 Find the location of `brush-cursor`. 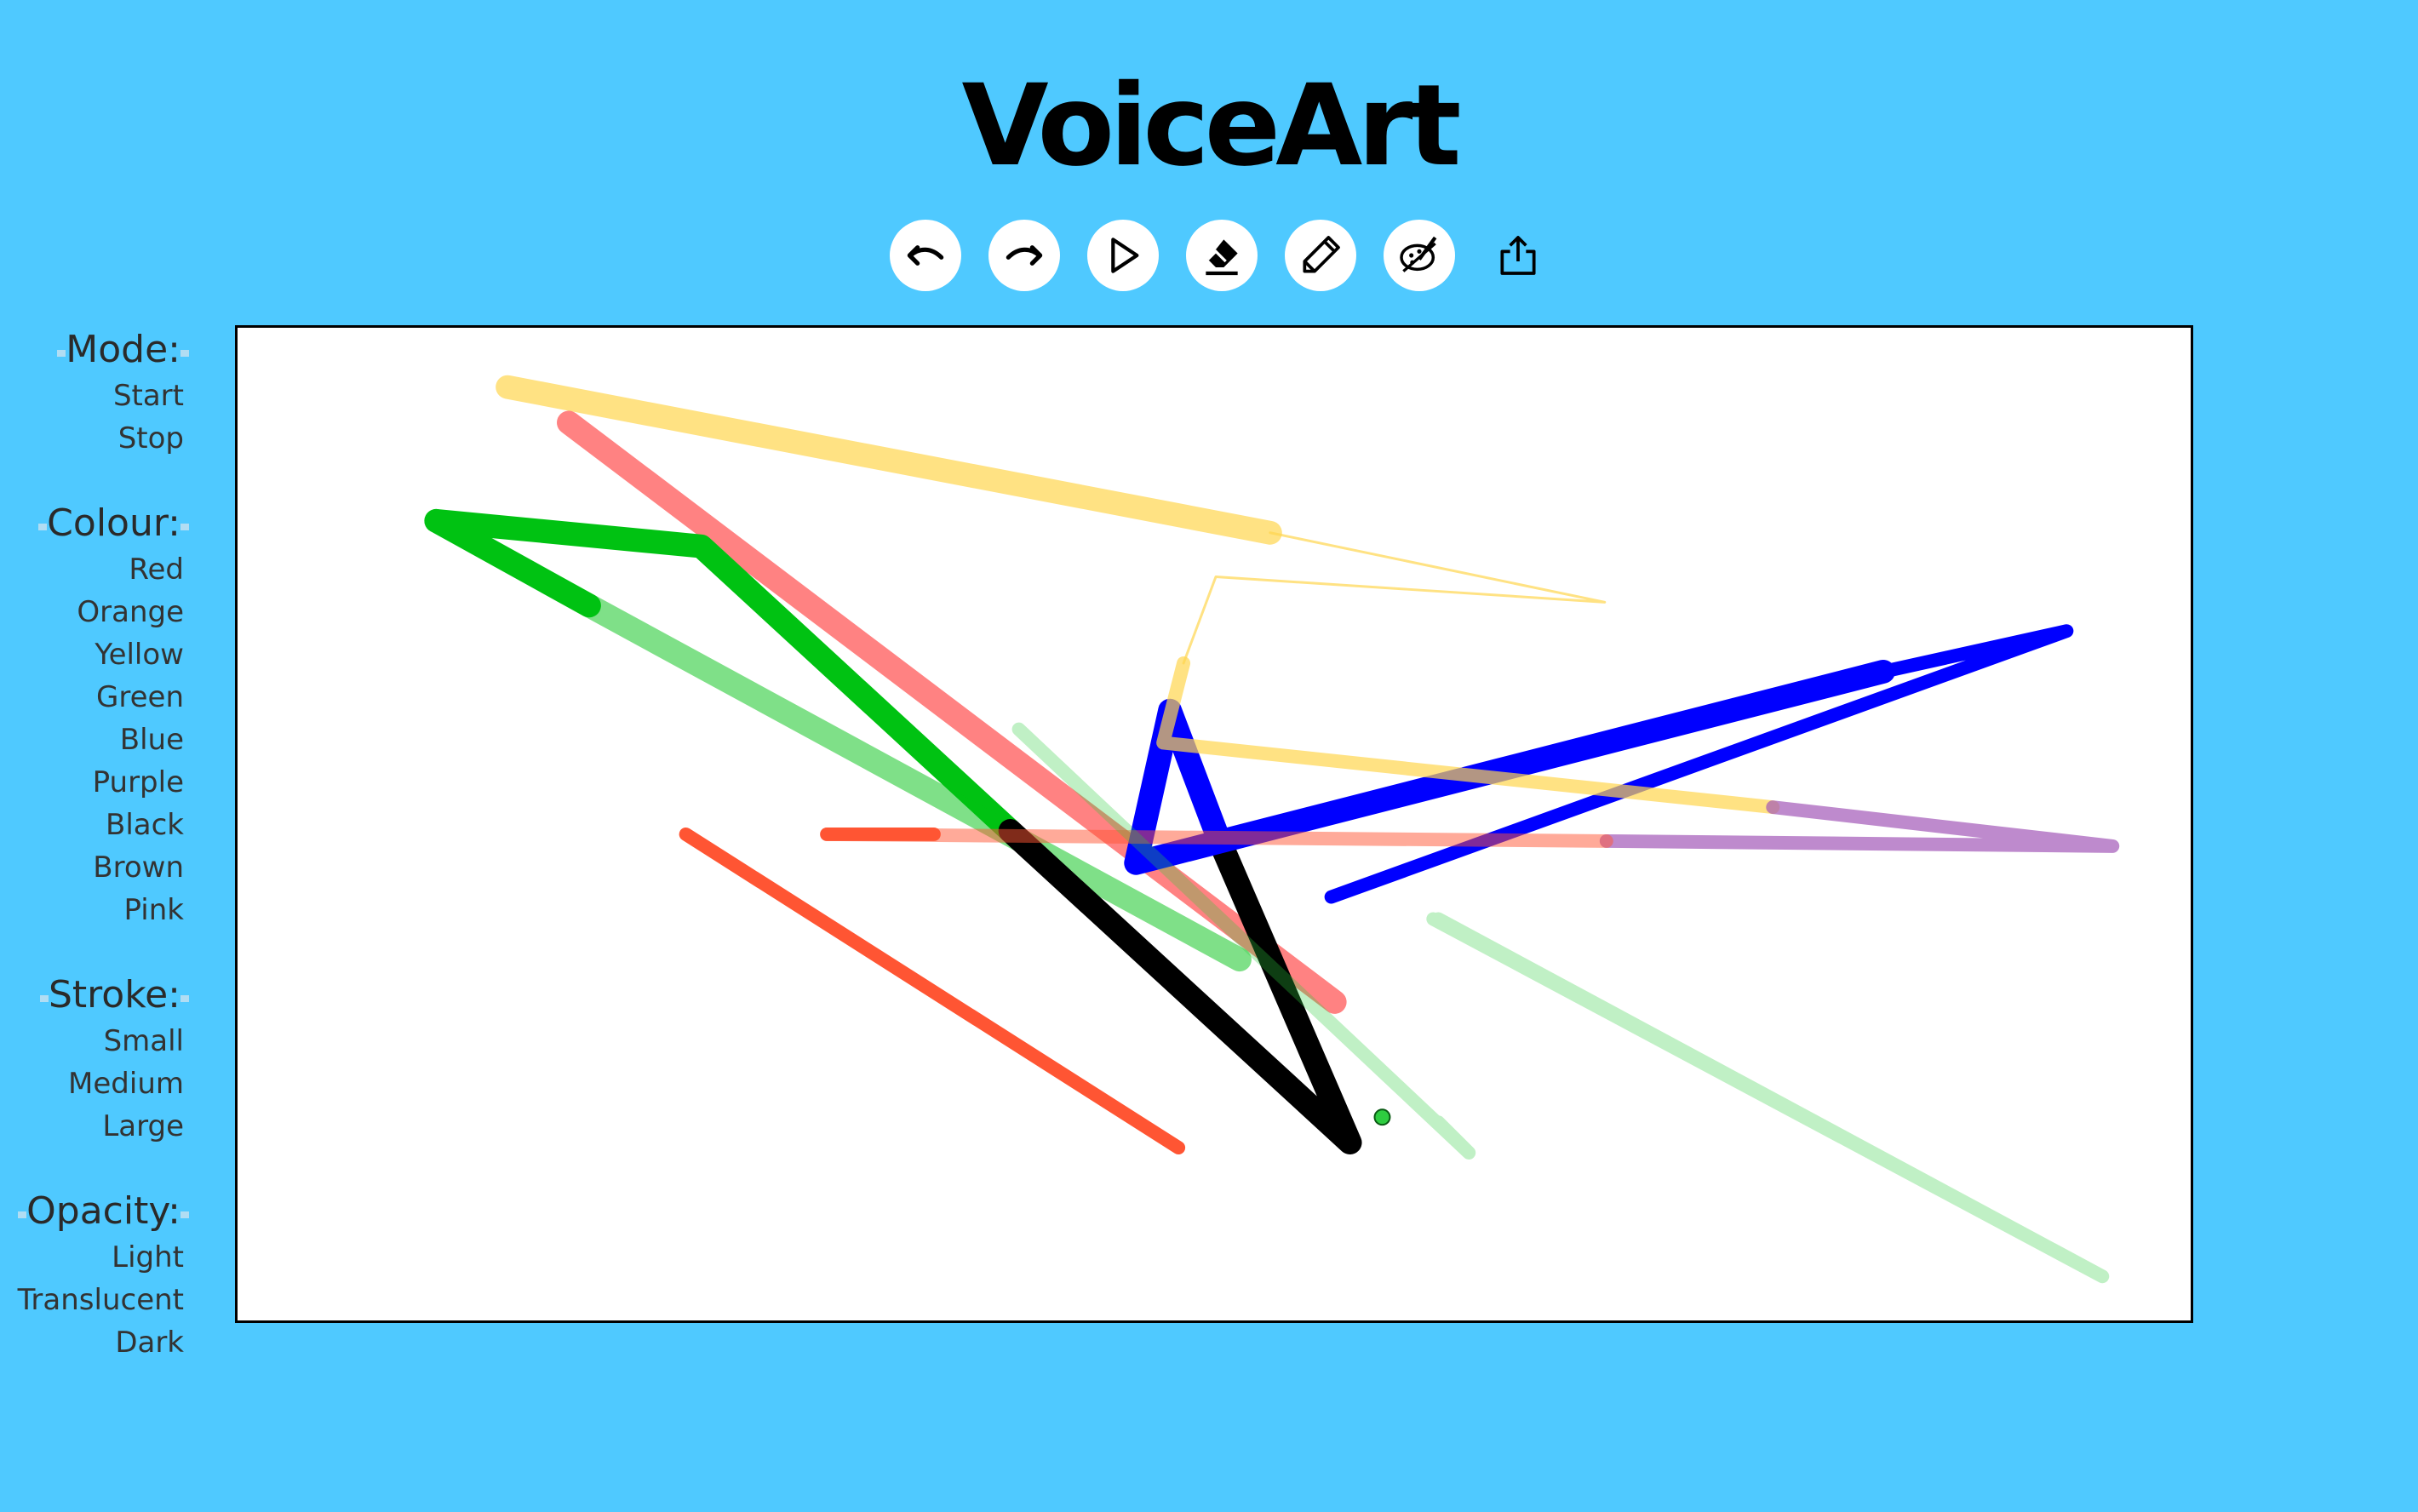

brush-cursor is located at coordinates (1382, 1117).